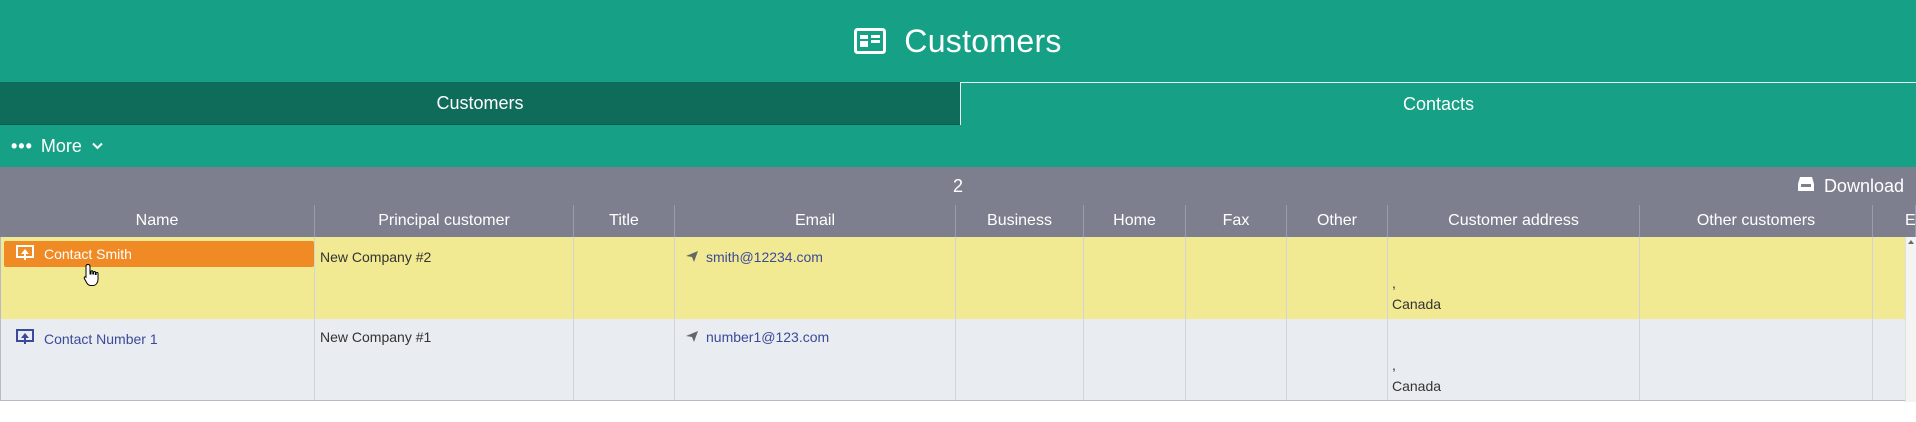 The image size is (1916, 422). What do you see at coordinates (444, 221) in the screenshot?
I see `column-header-principal-customer: Principal customer` at bounding box center [444, 221].